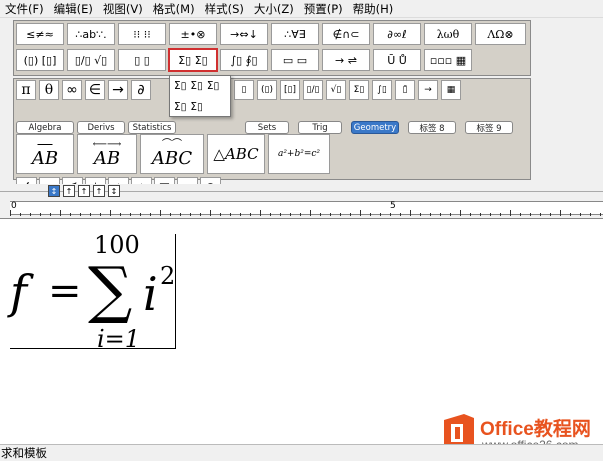  I want to click on sum-template-option-5: Σ▯, so click(196, 107).